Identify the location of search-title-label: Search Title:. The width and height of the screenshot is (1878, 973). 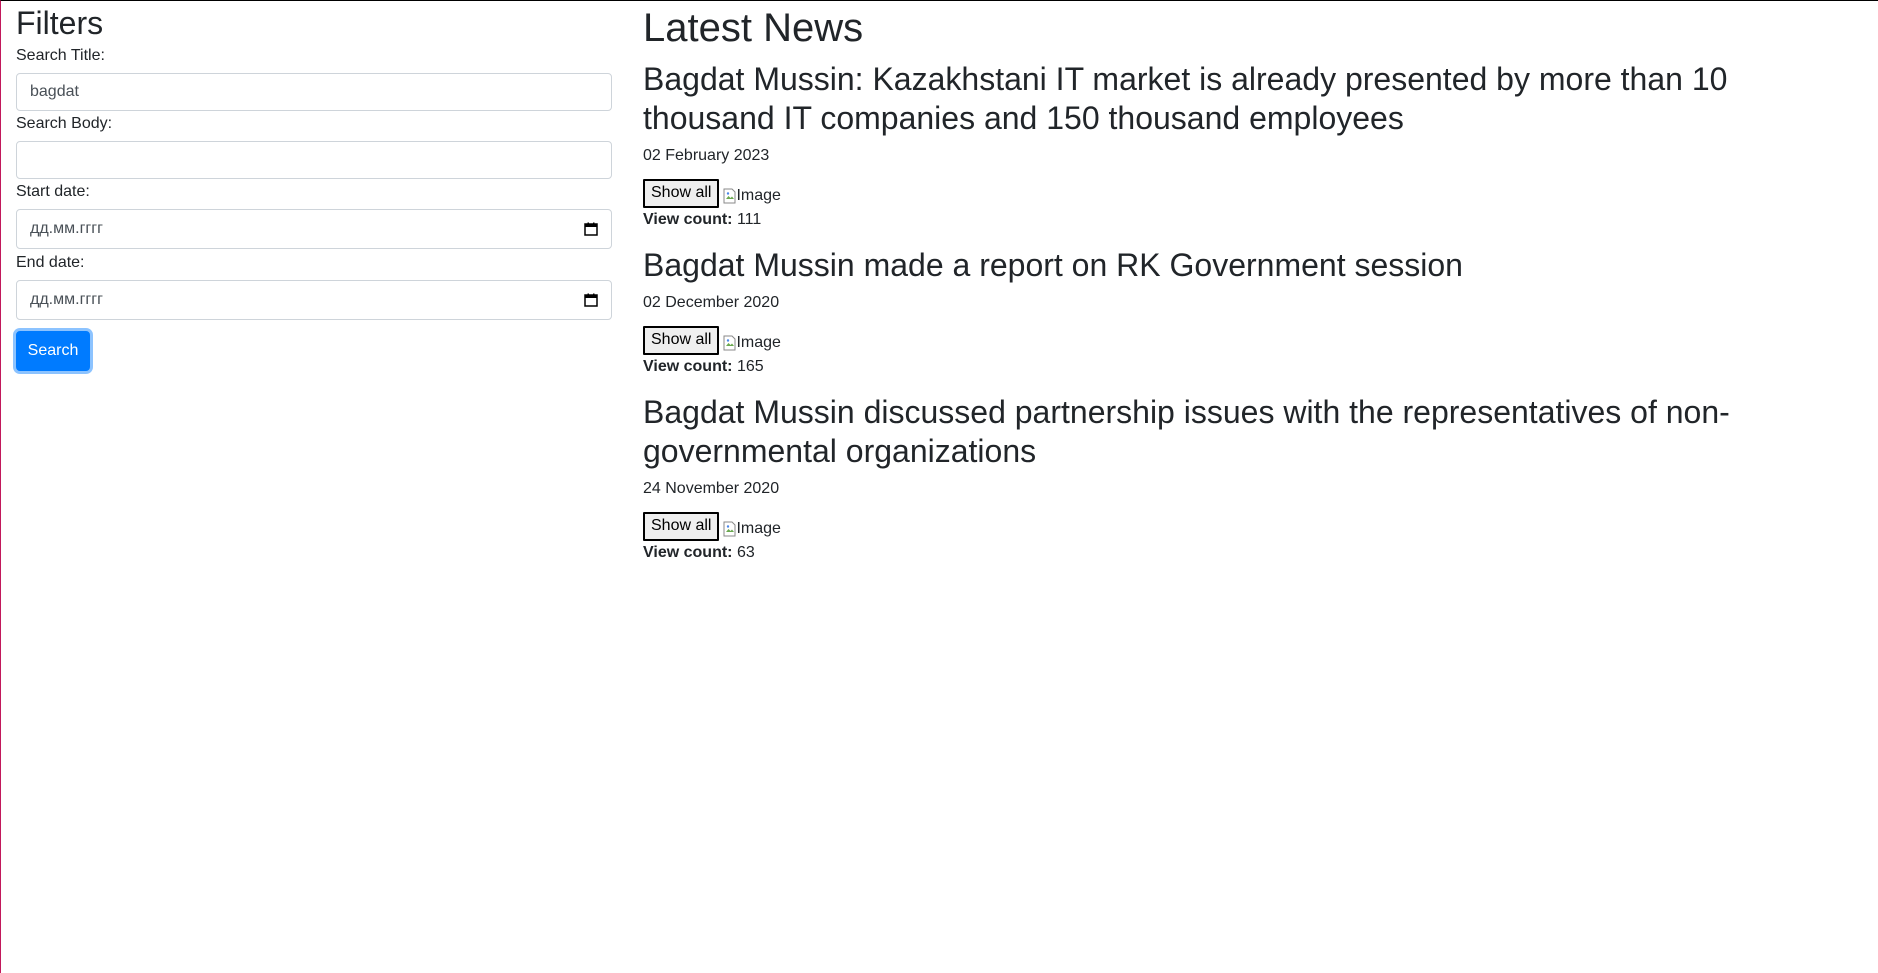
(60, 55).